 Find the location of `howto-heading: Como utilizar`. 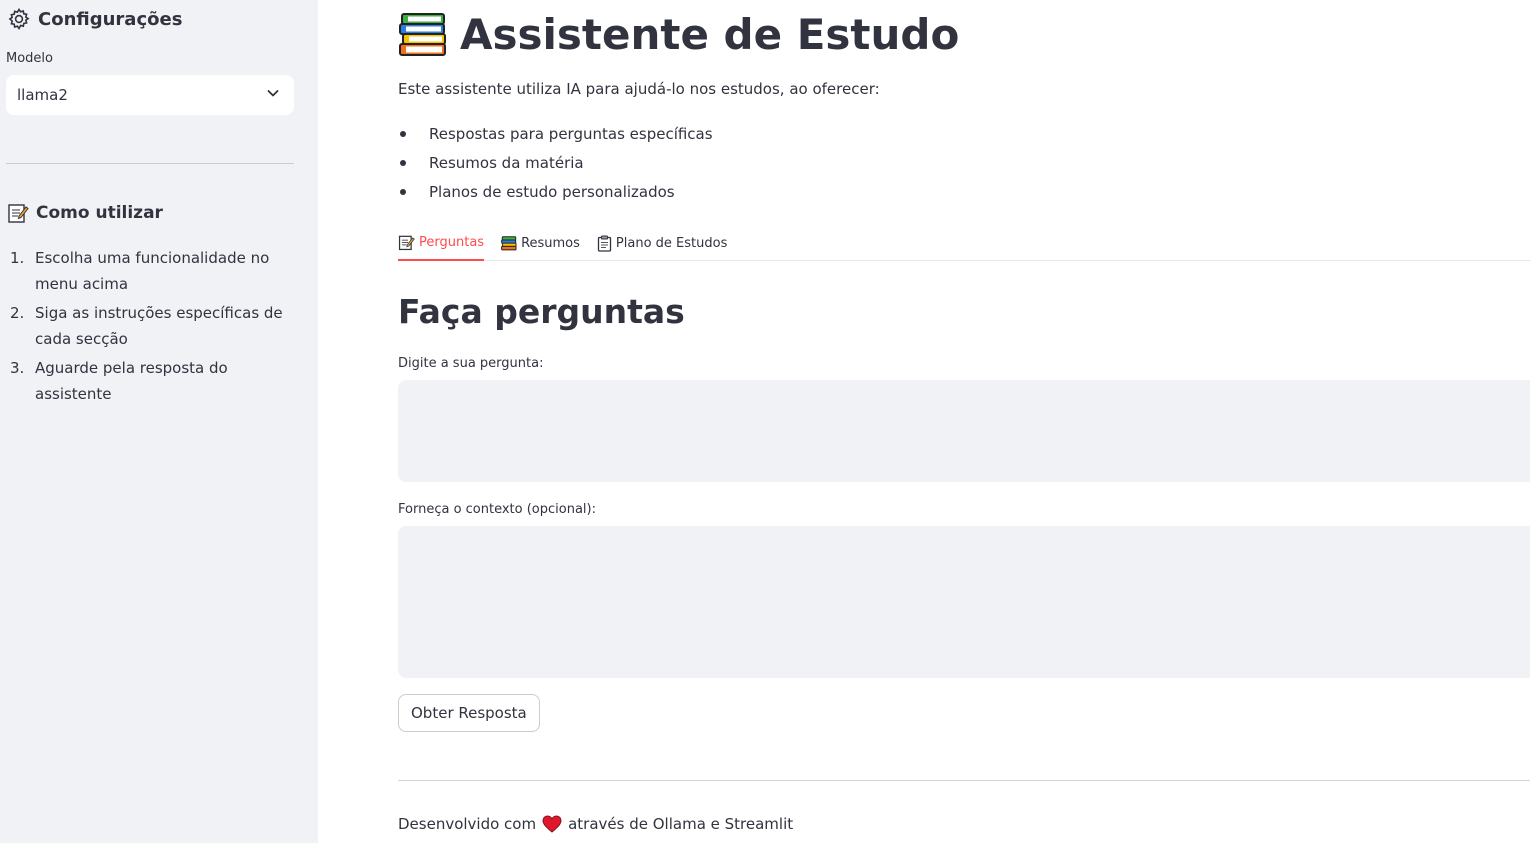

howto-heading: Como utilizar is located at coordinates (85, 213).